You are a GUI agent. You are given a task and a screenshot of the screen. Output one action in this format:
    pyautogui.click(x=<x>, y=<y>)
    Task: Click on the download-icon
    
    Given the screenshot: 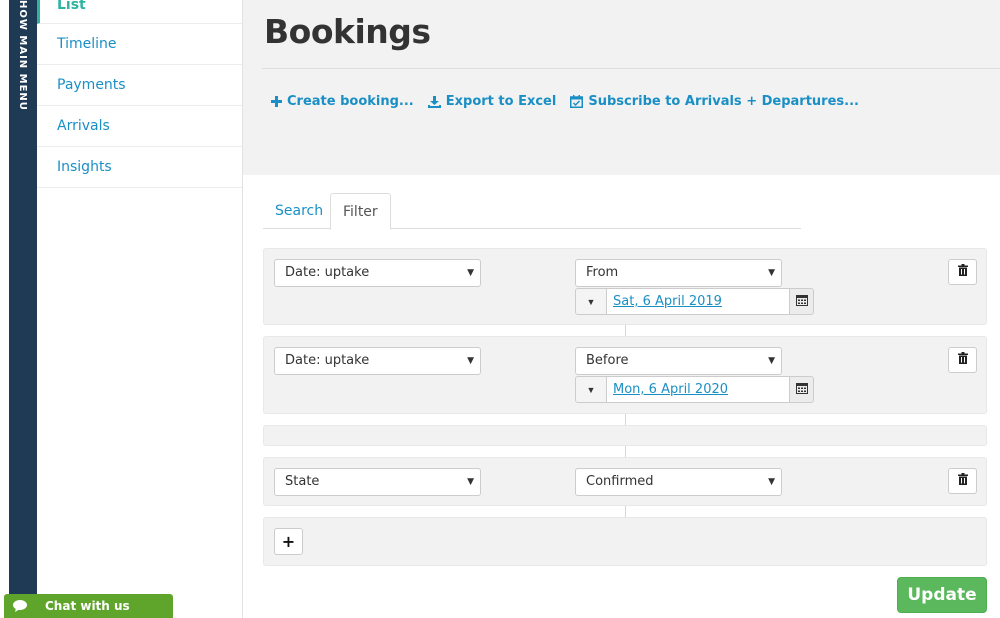 What is the action you would take?
    pyautogui.click(x=434, y=101)
    